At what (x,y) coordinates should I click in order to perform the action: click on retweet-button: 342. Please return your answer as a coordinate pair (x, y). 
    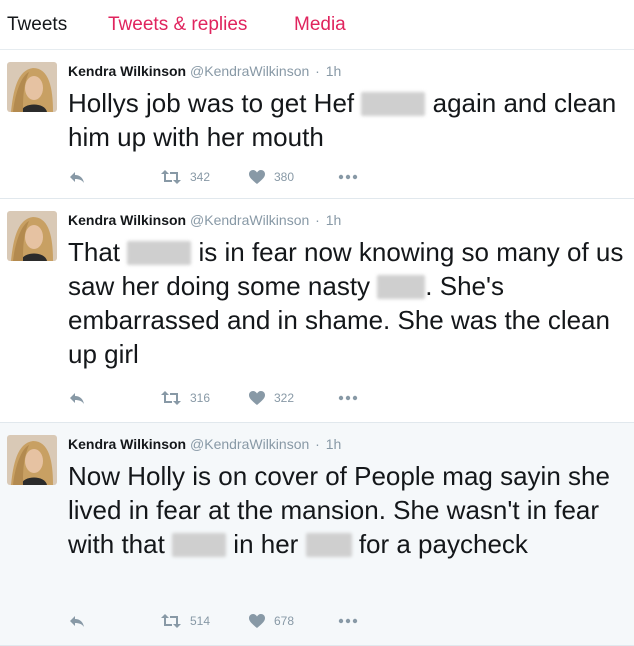
    Looking at the image, I should click on (185, 177).